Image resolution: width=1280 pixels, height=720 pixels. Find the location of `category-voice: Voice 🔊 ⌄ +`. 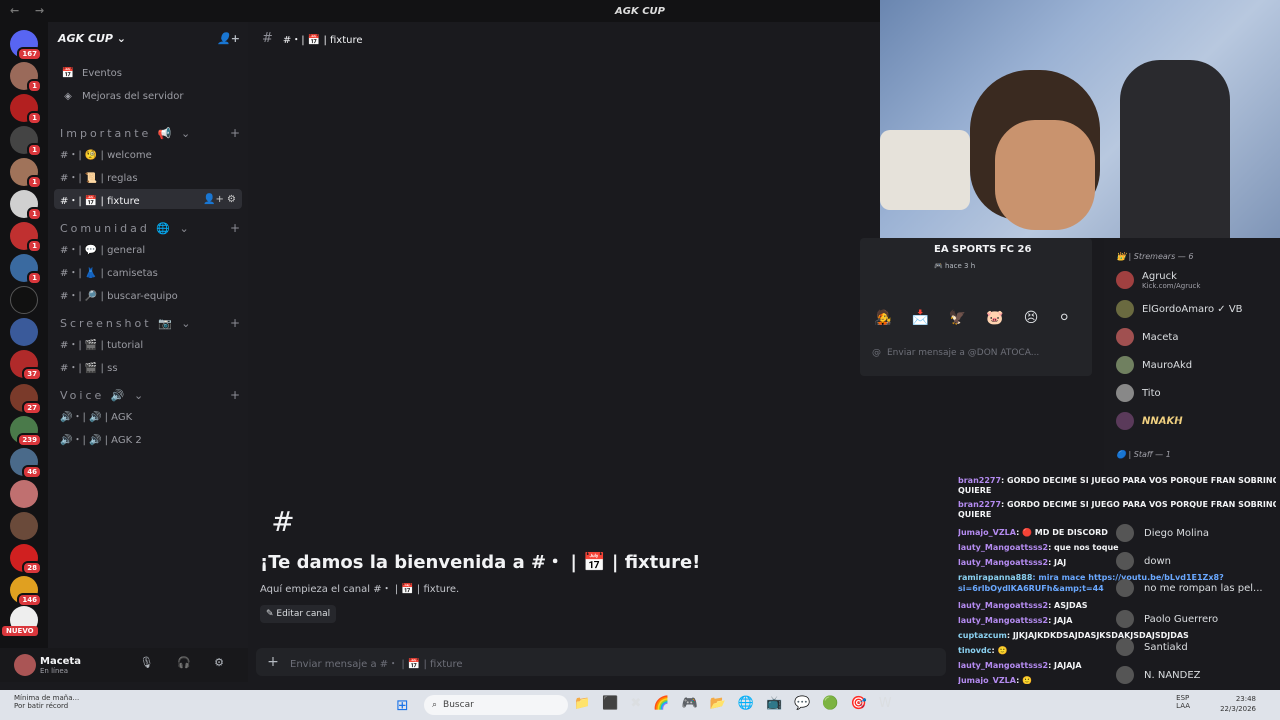

category-voice: Voice 🔊 ⌄ + is located at coordinates (150, 395).